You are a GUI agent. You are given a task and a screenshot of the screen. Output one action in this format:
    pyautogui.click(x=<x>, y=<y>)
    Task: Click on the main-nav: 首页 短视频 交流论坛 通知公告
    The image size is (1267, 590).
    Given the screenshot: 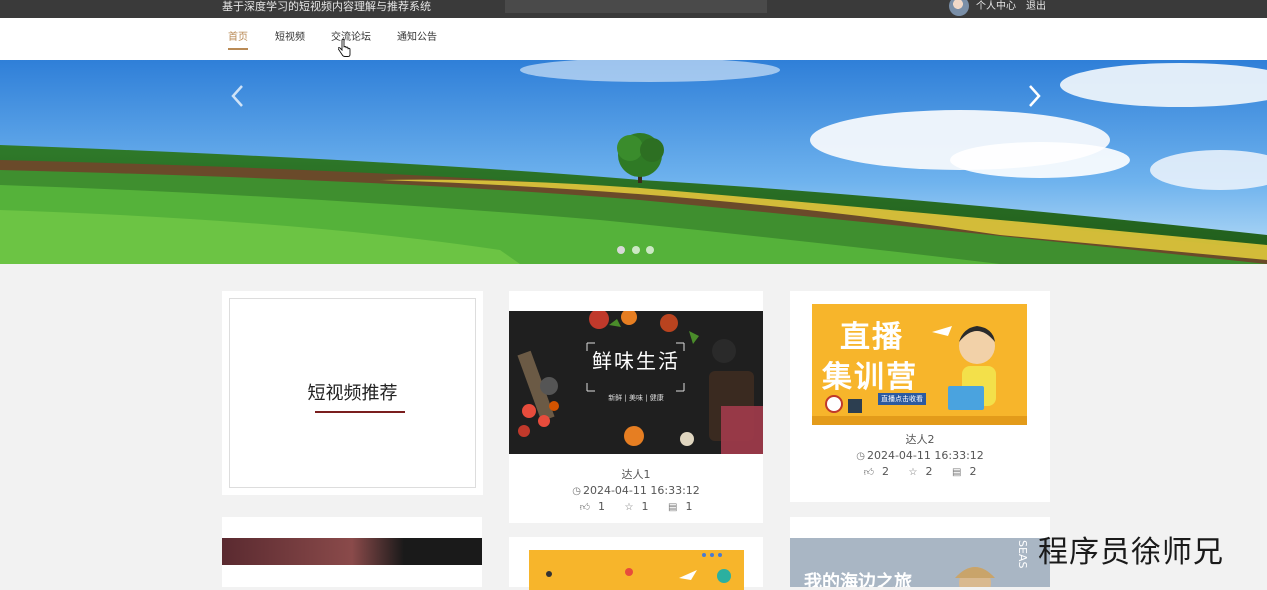 What is the action you would take?
    pyautogui.click(x=633, y=39)
    